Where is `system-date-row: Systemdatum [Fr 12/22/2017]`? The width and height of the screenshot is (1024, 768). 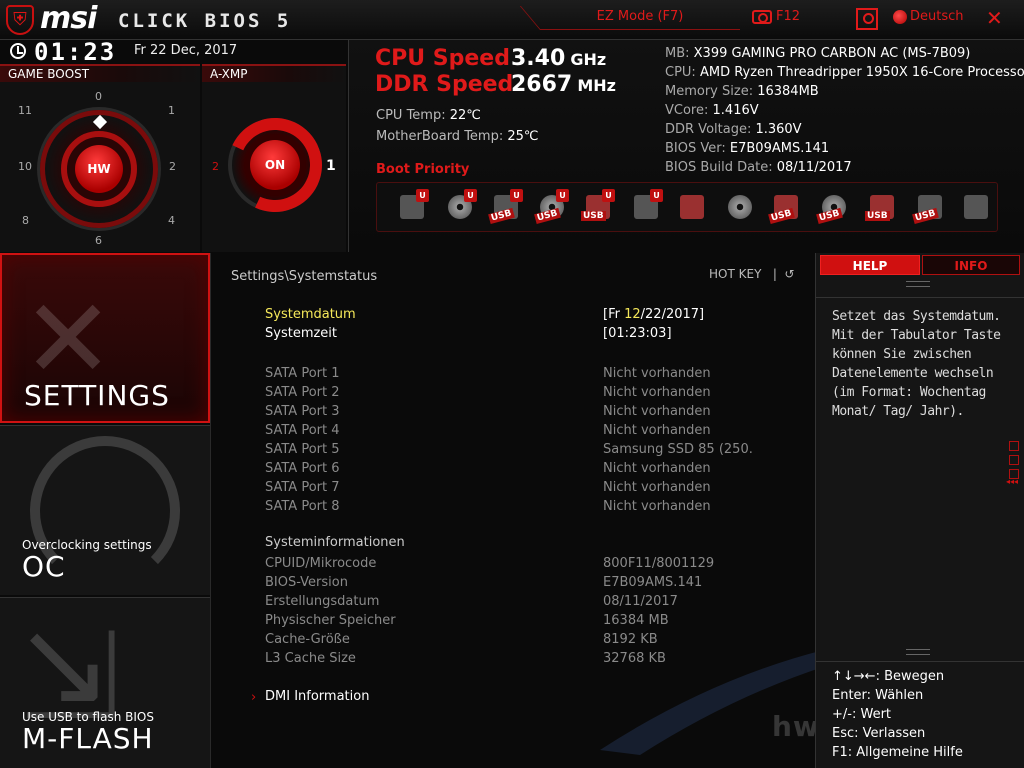
system-date-row: Systemdatum [Fr 12/22/2017] is located at coordinates (525, 316).